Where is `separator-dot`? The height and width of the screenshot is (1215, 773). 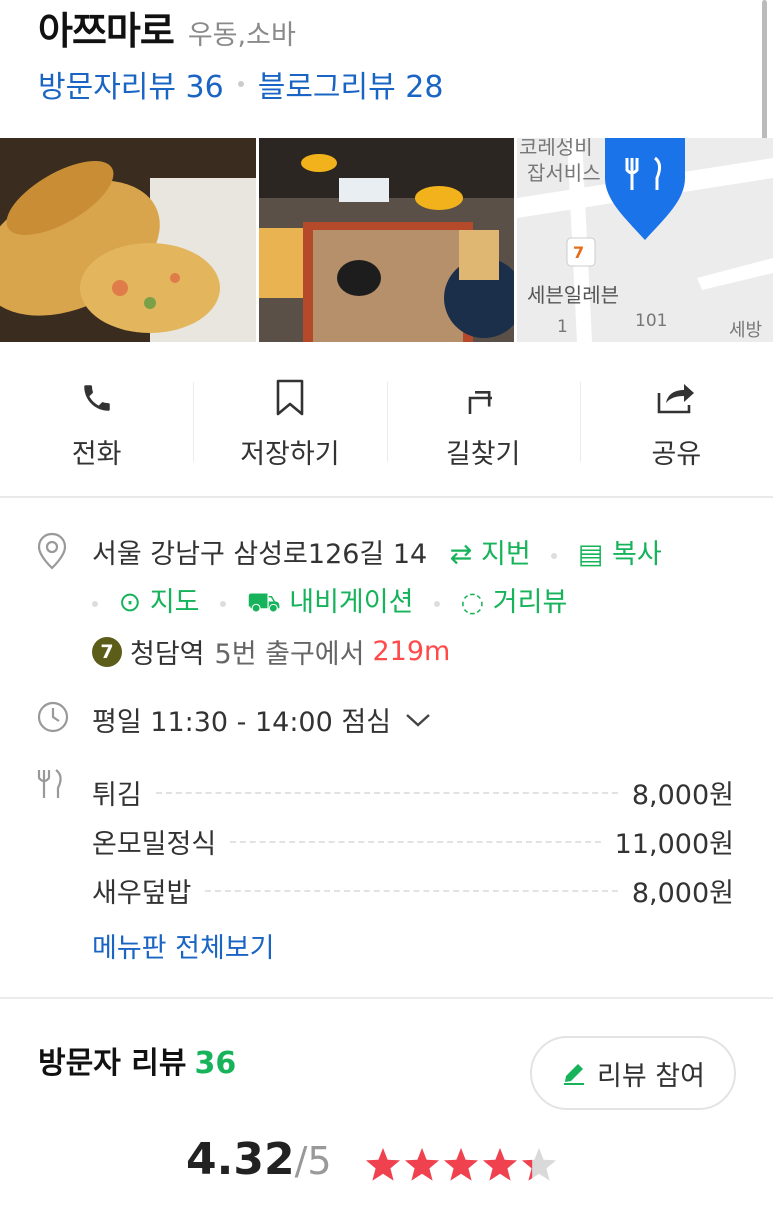 separator-dot is located at coordinates (240, 84).